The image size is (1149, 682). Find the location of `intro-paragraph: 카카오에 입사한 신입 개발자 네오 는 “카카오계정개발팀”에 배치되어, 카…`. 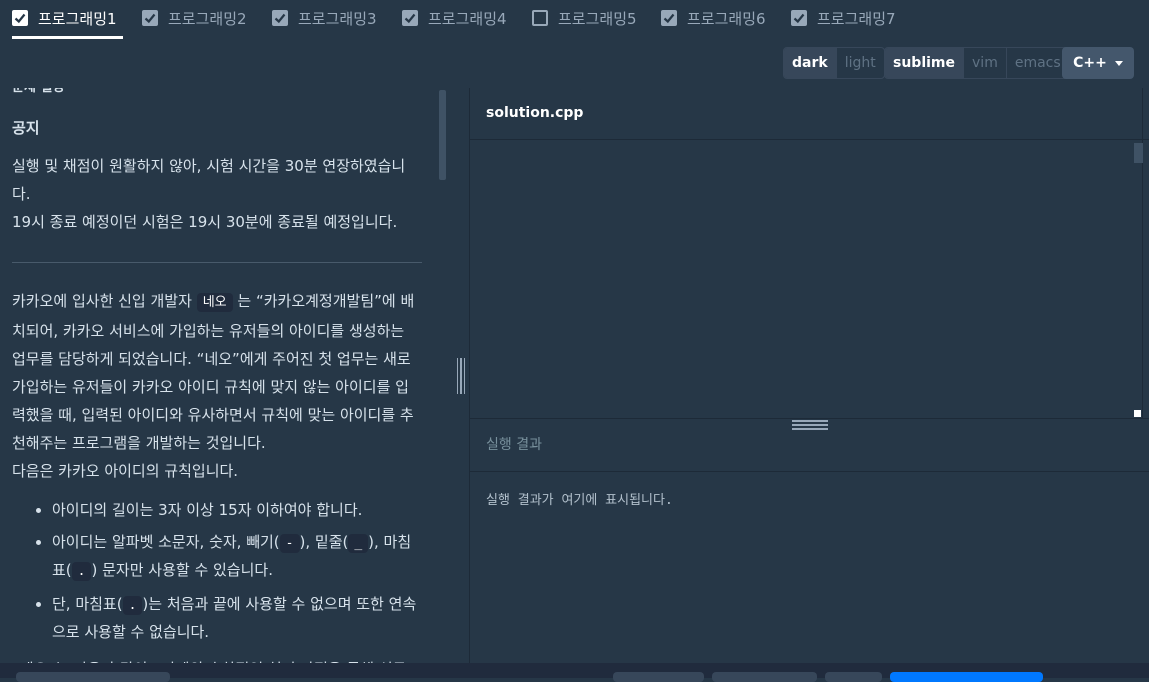

intro-paragraph: 카카오에 입사한 신입 개발자 네오 는 “카카오계정개발팀”에 배치되어, 카… is located at coordinates (213, 372).